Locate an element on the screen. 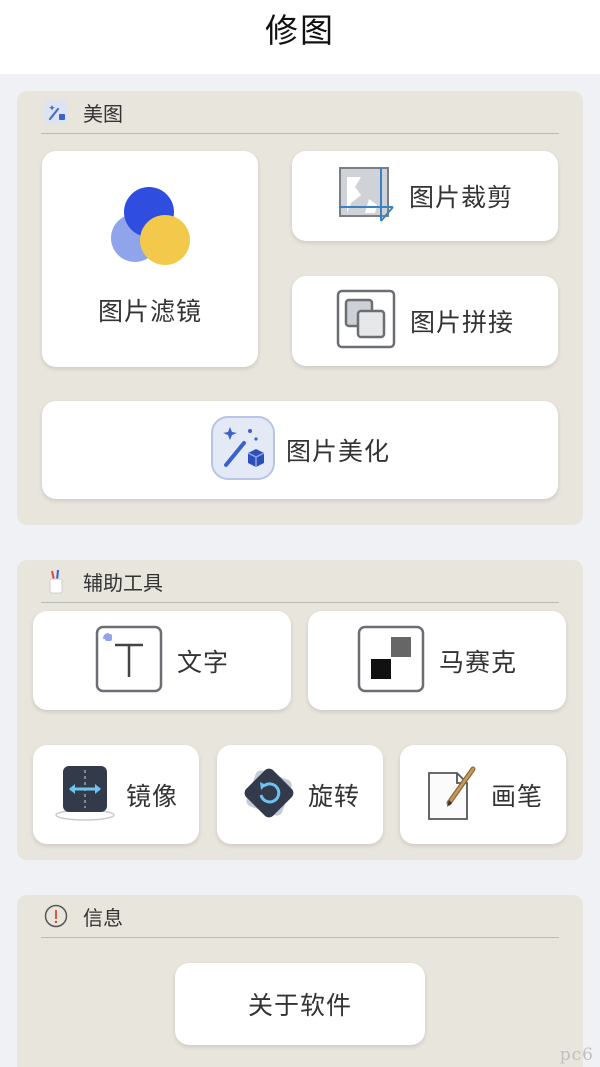  image-crop-button: 图片裁剪 is located at coordinates (425, 196).